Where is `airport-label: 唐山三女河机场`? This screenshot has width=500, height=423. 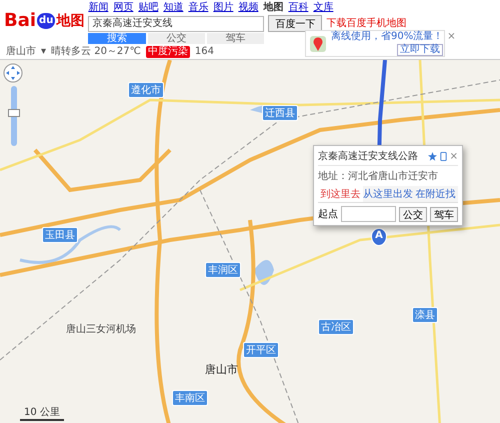 airport-label: 唐山三女河机场 is located at coordinates (101, 329).